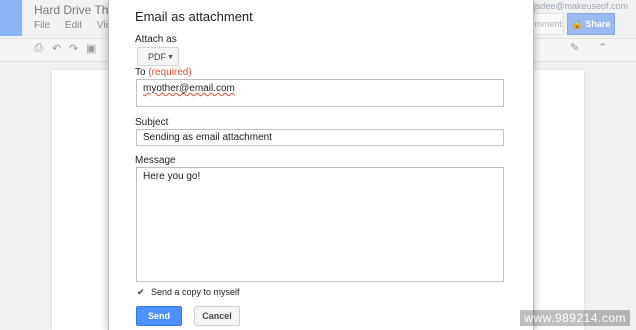  What do you see at coordinates (56, 48) in the screenshot?
I see `undo-icon: ↶` at bounding box center [56, 48].